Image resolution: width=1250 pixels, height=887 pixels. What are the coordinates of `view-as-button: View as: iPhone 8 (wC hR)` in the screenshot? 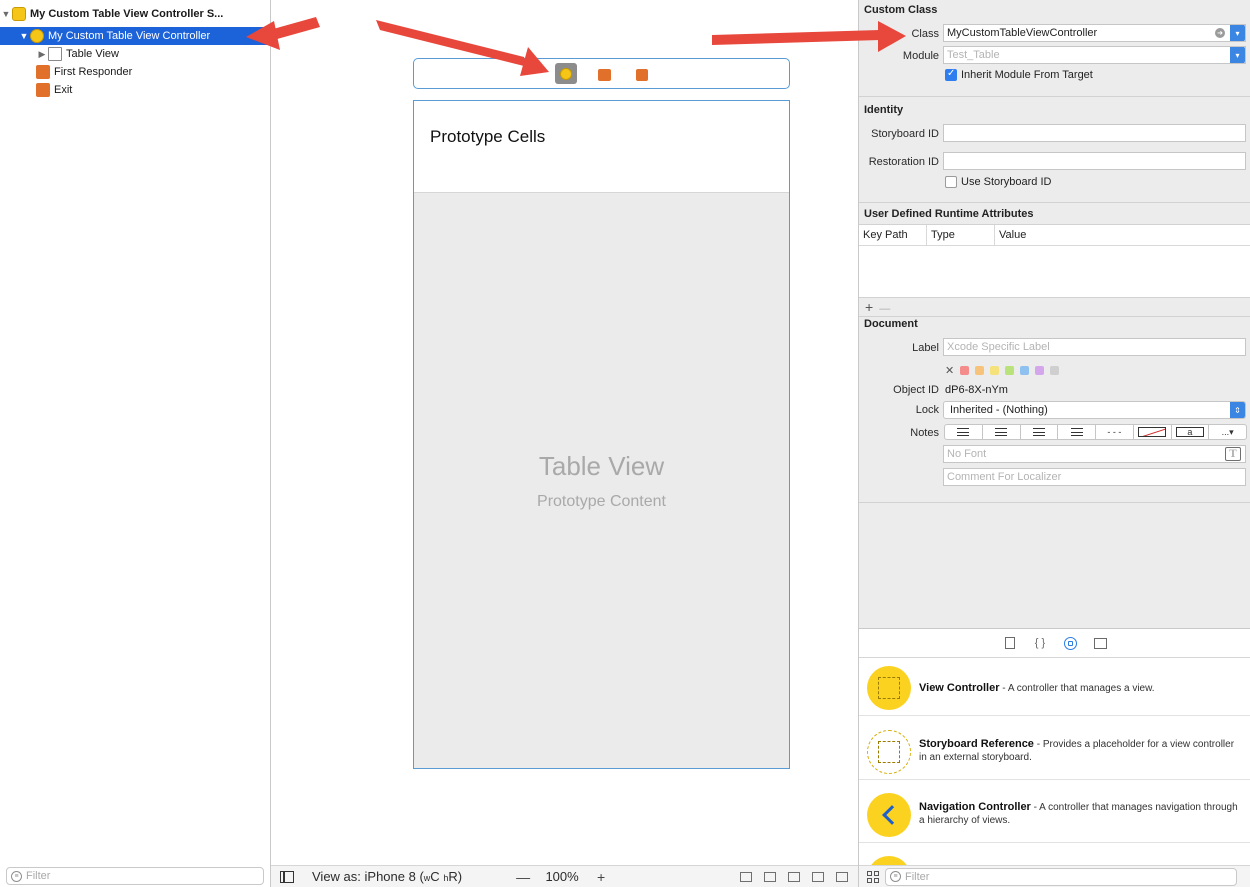 It's located at (387, 876).